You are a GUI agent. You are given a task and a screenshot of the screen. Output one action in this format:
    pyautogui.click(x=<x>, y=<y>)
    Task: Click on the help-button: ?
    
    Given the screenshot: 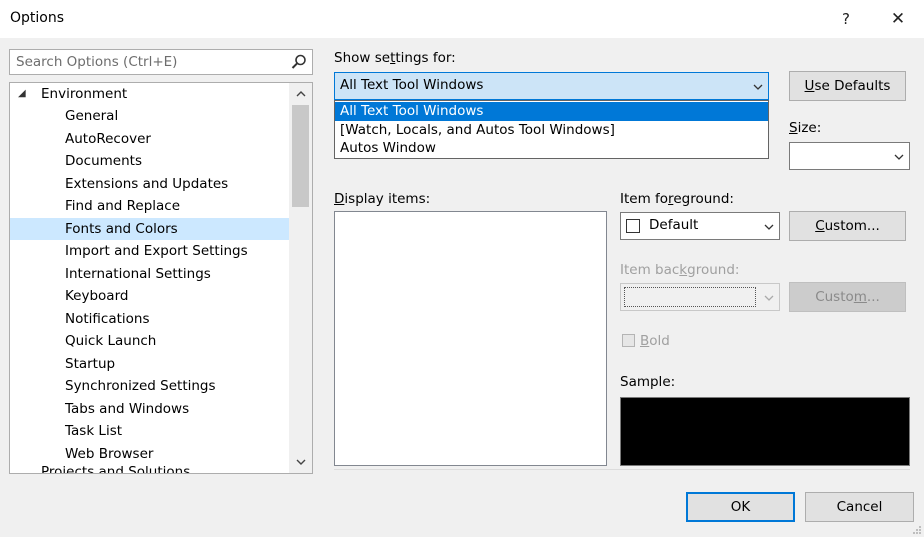 What is the action you would take?
    pyautogui.click(x=846, y=19)
    